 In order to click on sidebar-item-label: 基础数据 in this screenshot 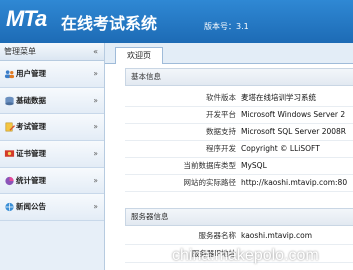, I will do `click(31, 100)`.